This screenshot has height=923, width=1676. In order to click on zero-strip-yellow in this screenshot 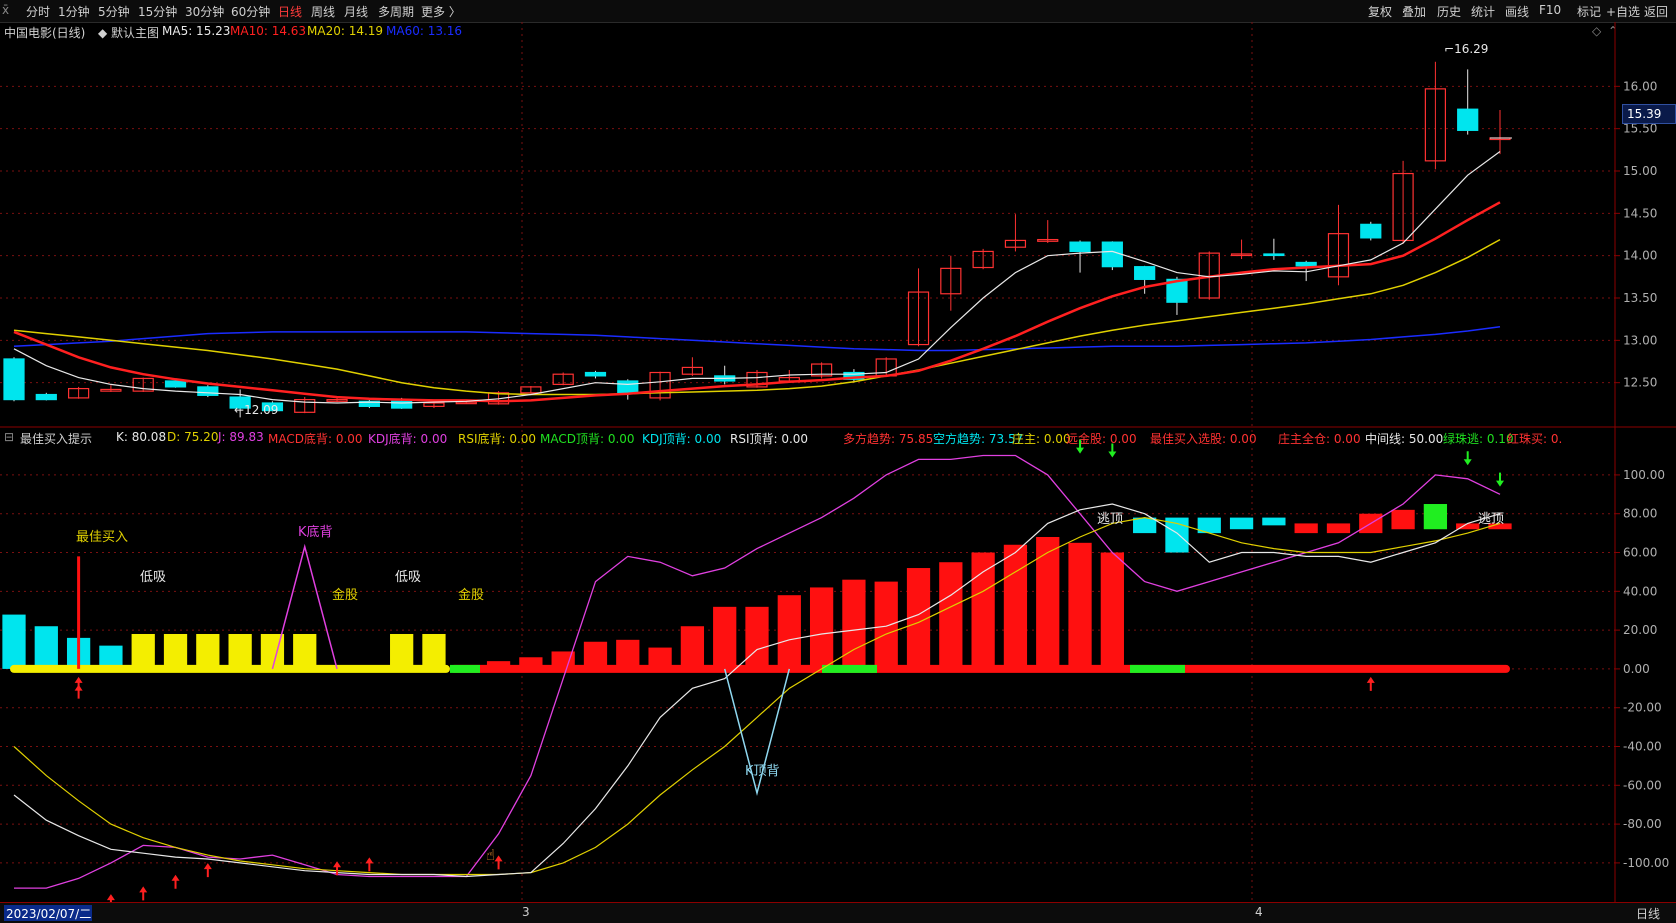, I will do `click(230, 668)`.